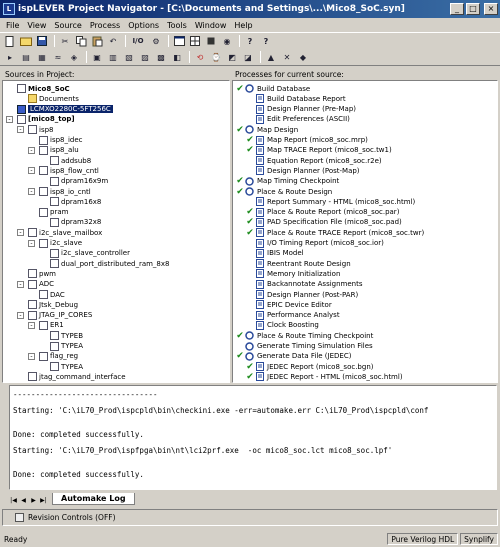 This screenshot has width=500, height=547. What do you see at coordinates (64, 356) in the screenshot?
I see `source-label: flag_reg` at bounding box center [64, 356].